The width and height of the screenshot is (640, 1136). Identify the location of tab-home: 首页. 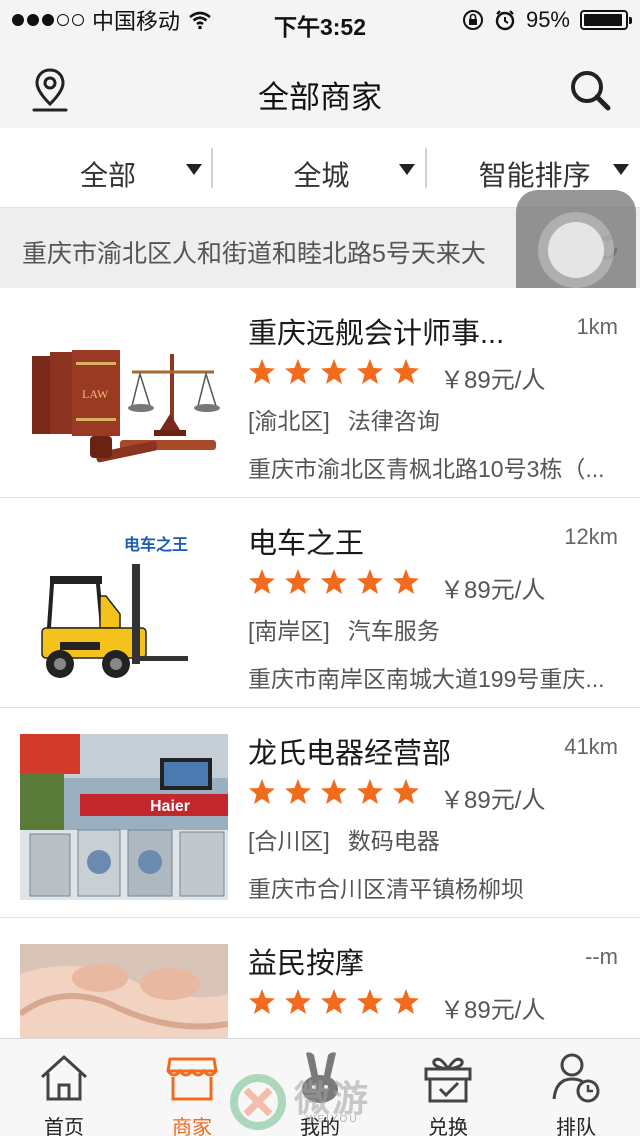
(64, 1087).